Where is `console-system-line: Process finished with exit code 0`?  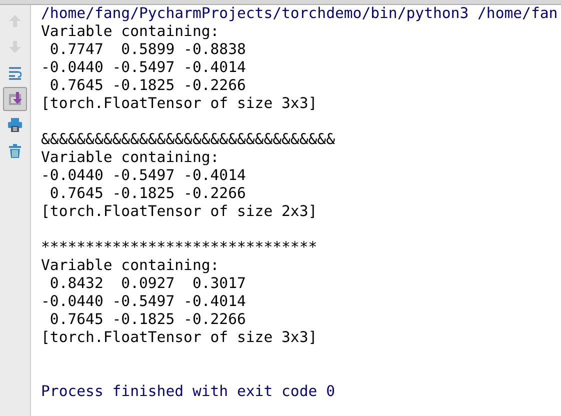 console-system-line: Process finished with exit code 0 is located at coordinates (188, 392).